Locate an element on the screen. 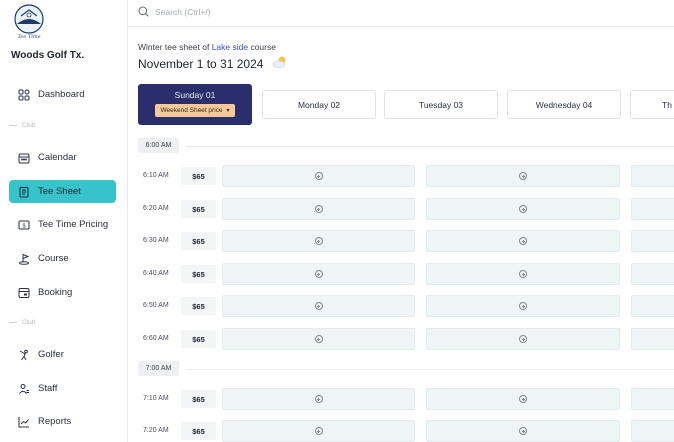  sidebar-item-label: Calendar is located at coordinates (57, 157).